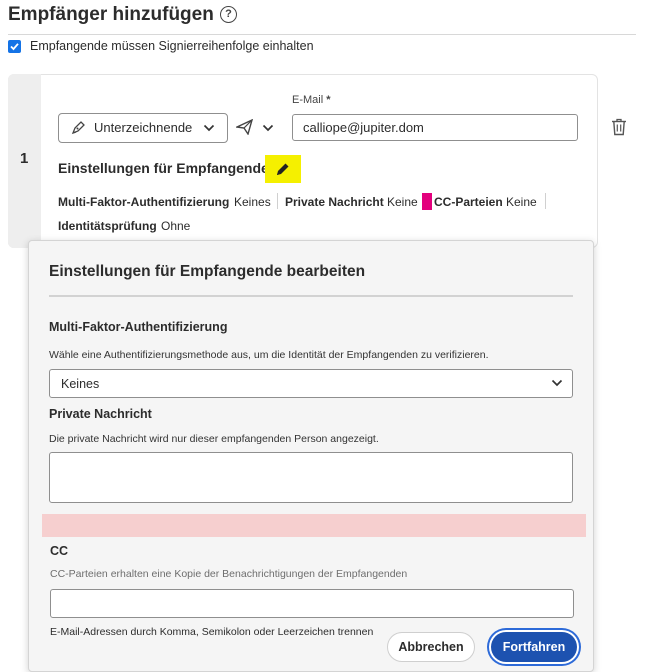 This screenshot has width=650, height=672. What do you see at coordinates (435, 127) in the screenshot?
I see `email-field` at bounding box center [435, 127].